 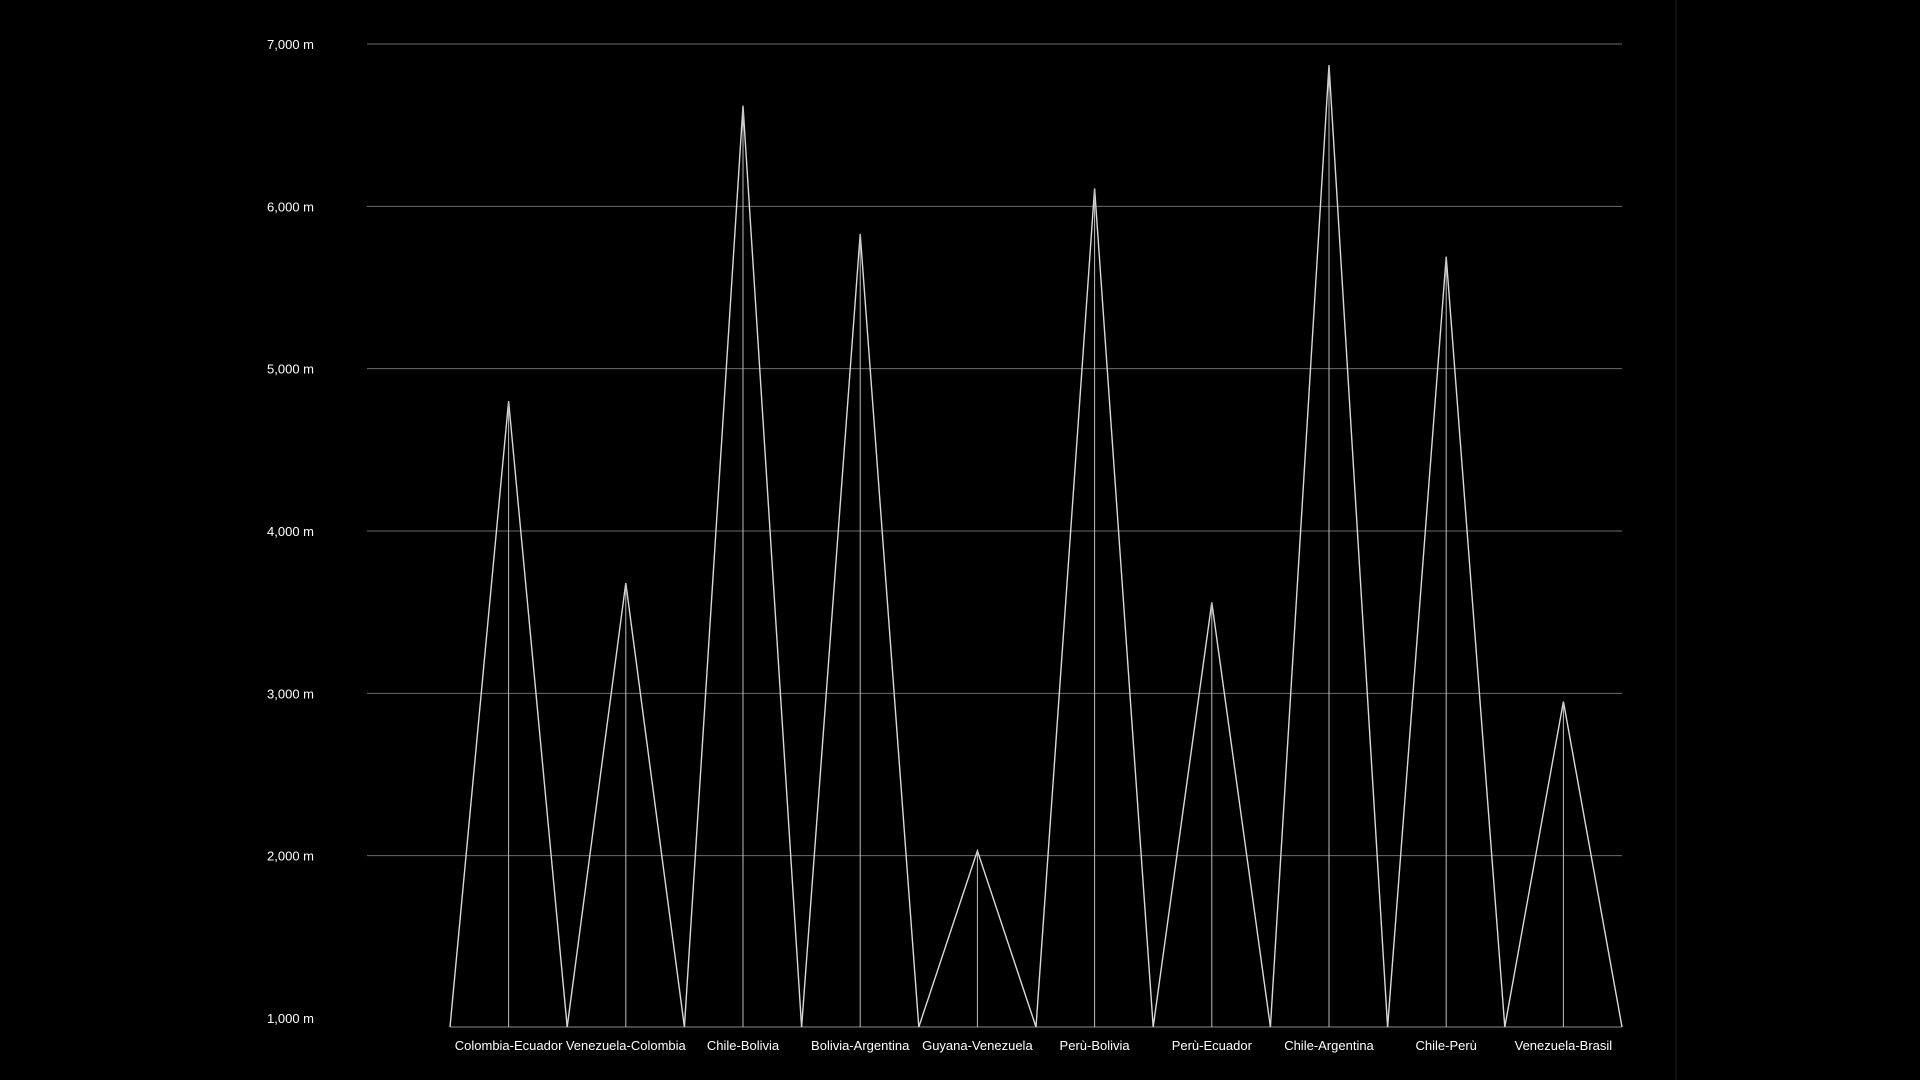 I want to click on y-tick-label: 1,000 m, so click(x=290, y=1018).